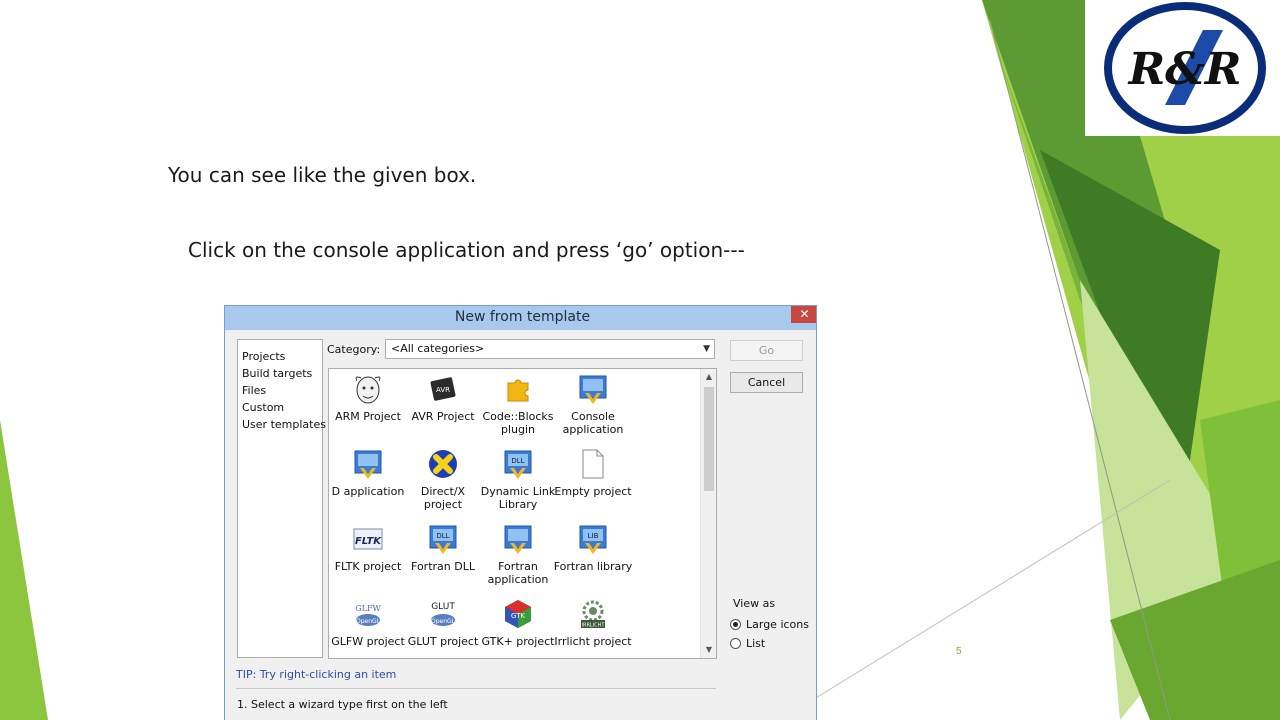 The image size is (1280, 720). What do you see at coordinates (708, 650) in the screenshot?
I see `scroll-down-icon: ▼` at bounding box center [708, 650].